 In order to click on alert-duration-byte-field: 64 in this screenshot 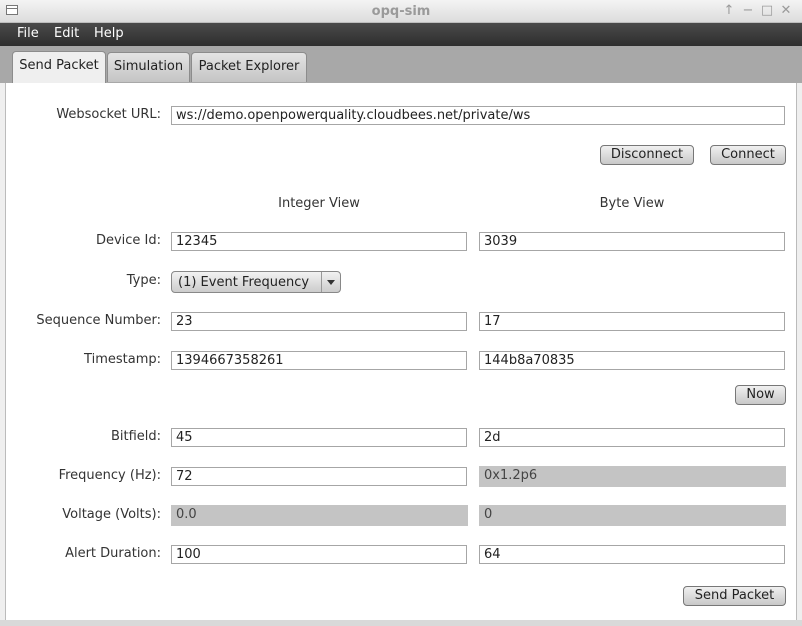, I will do `click(632, 554)`.